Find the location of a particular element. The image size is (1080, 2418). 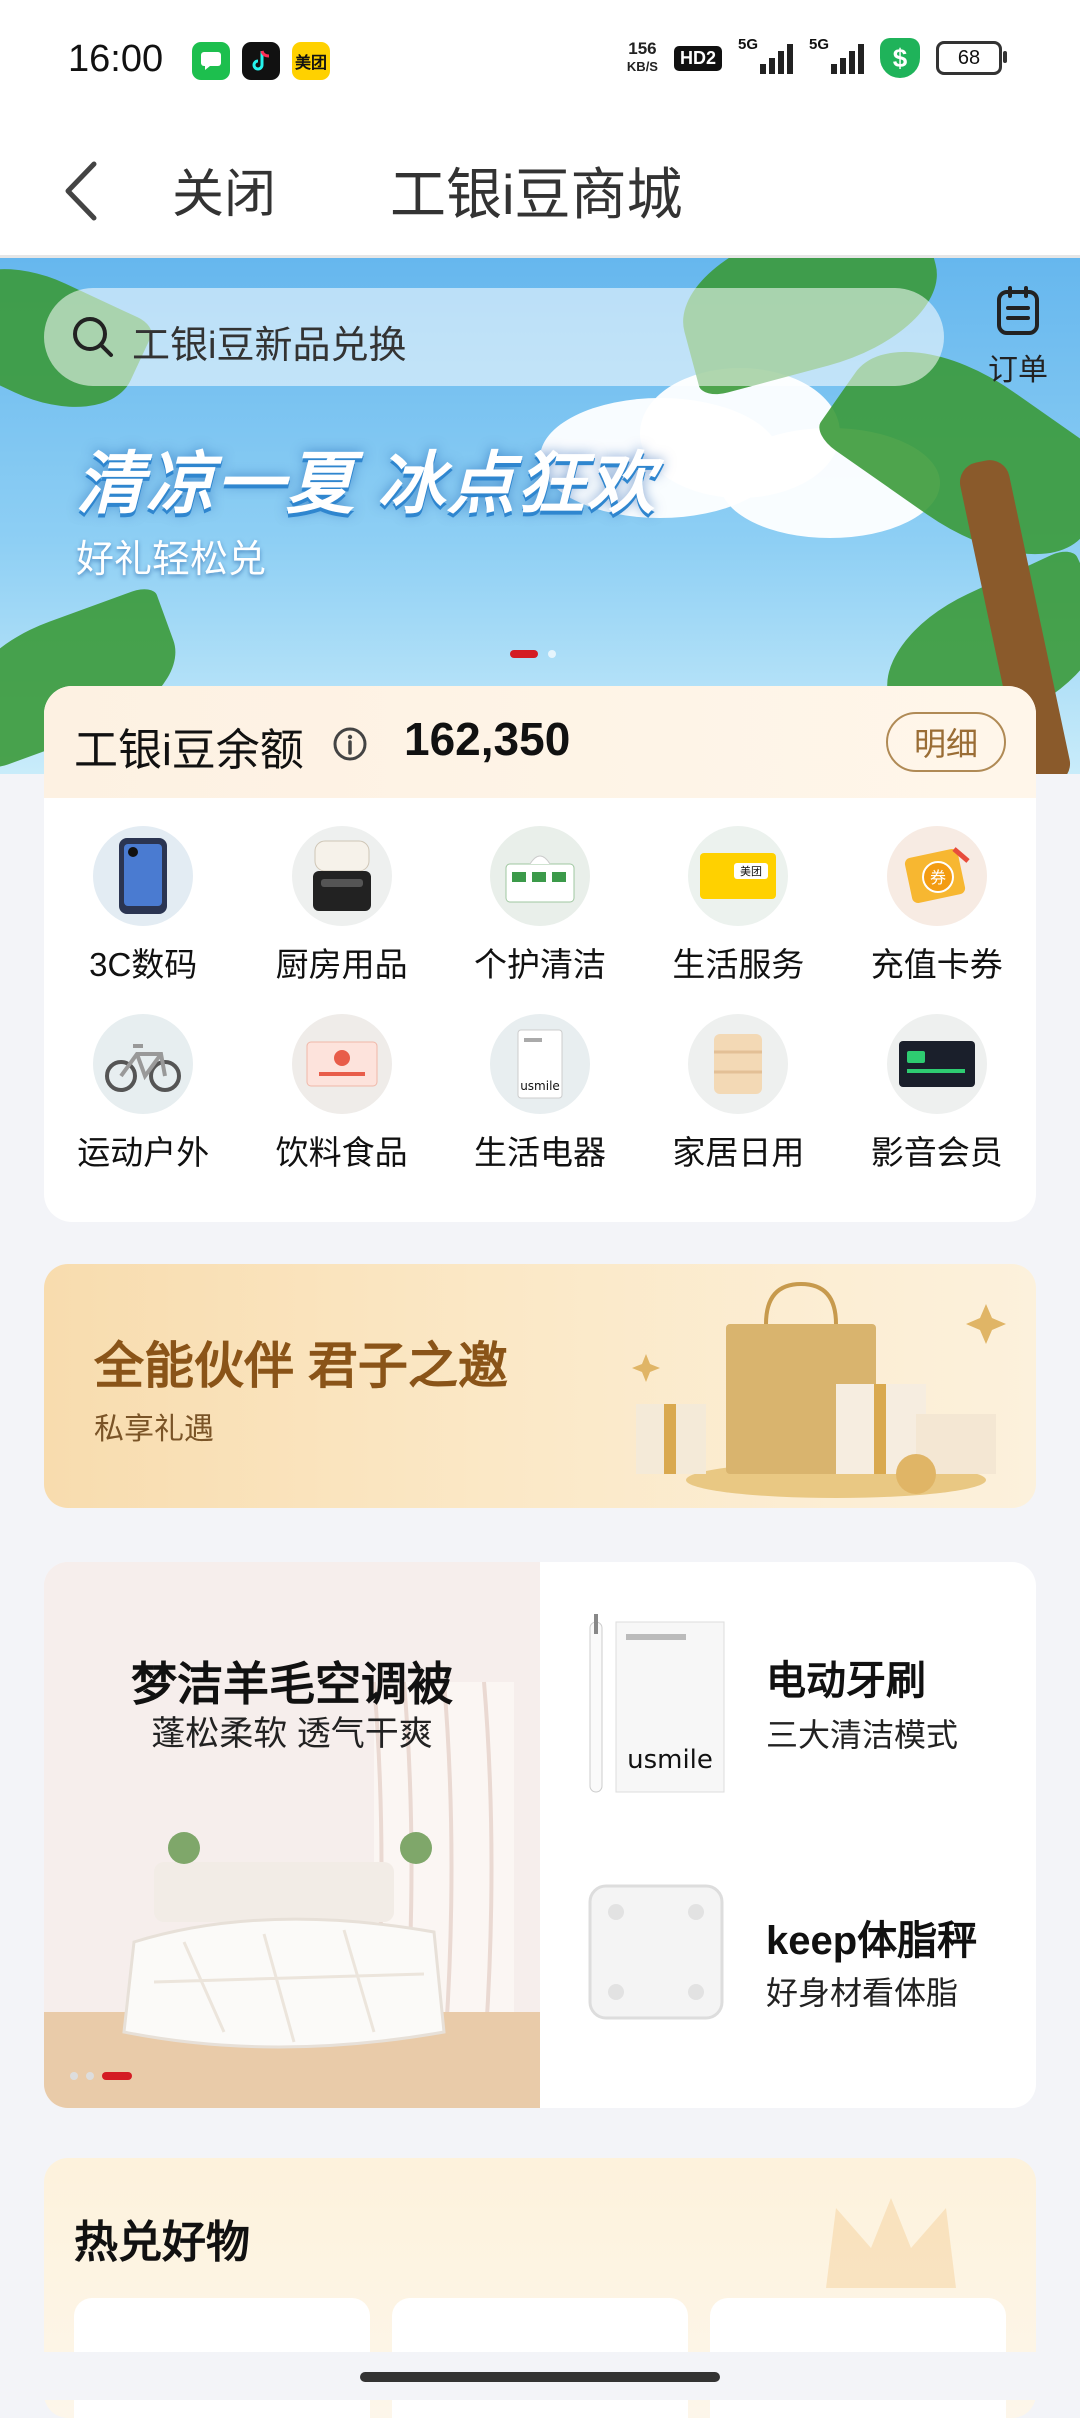

banner-title: 清凉一夏 冰点狂欢 is located at coordinates (366, 484).